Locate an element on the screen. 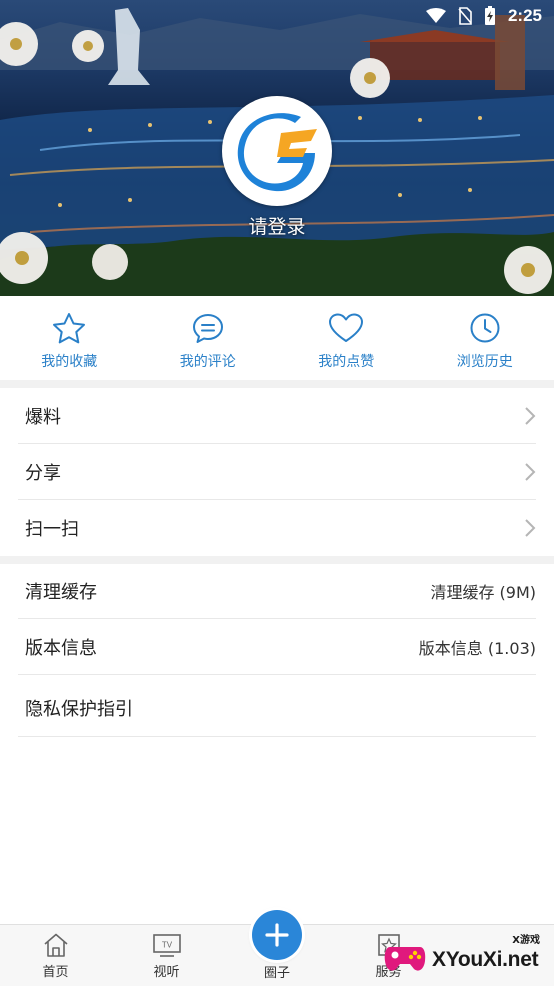 This screenshot has height=986, width=554. browse-history-button: 浏览历史 is located at coordinates (485, 338).